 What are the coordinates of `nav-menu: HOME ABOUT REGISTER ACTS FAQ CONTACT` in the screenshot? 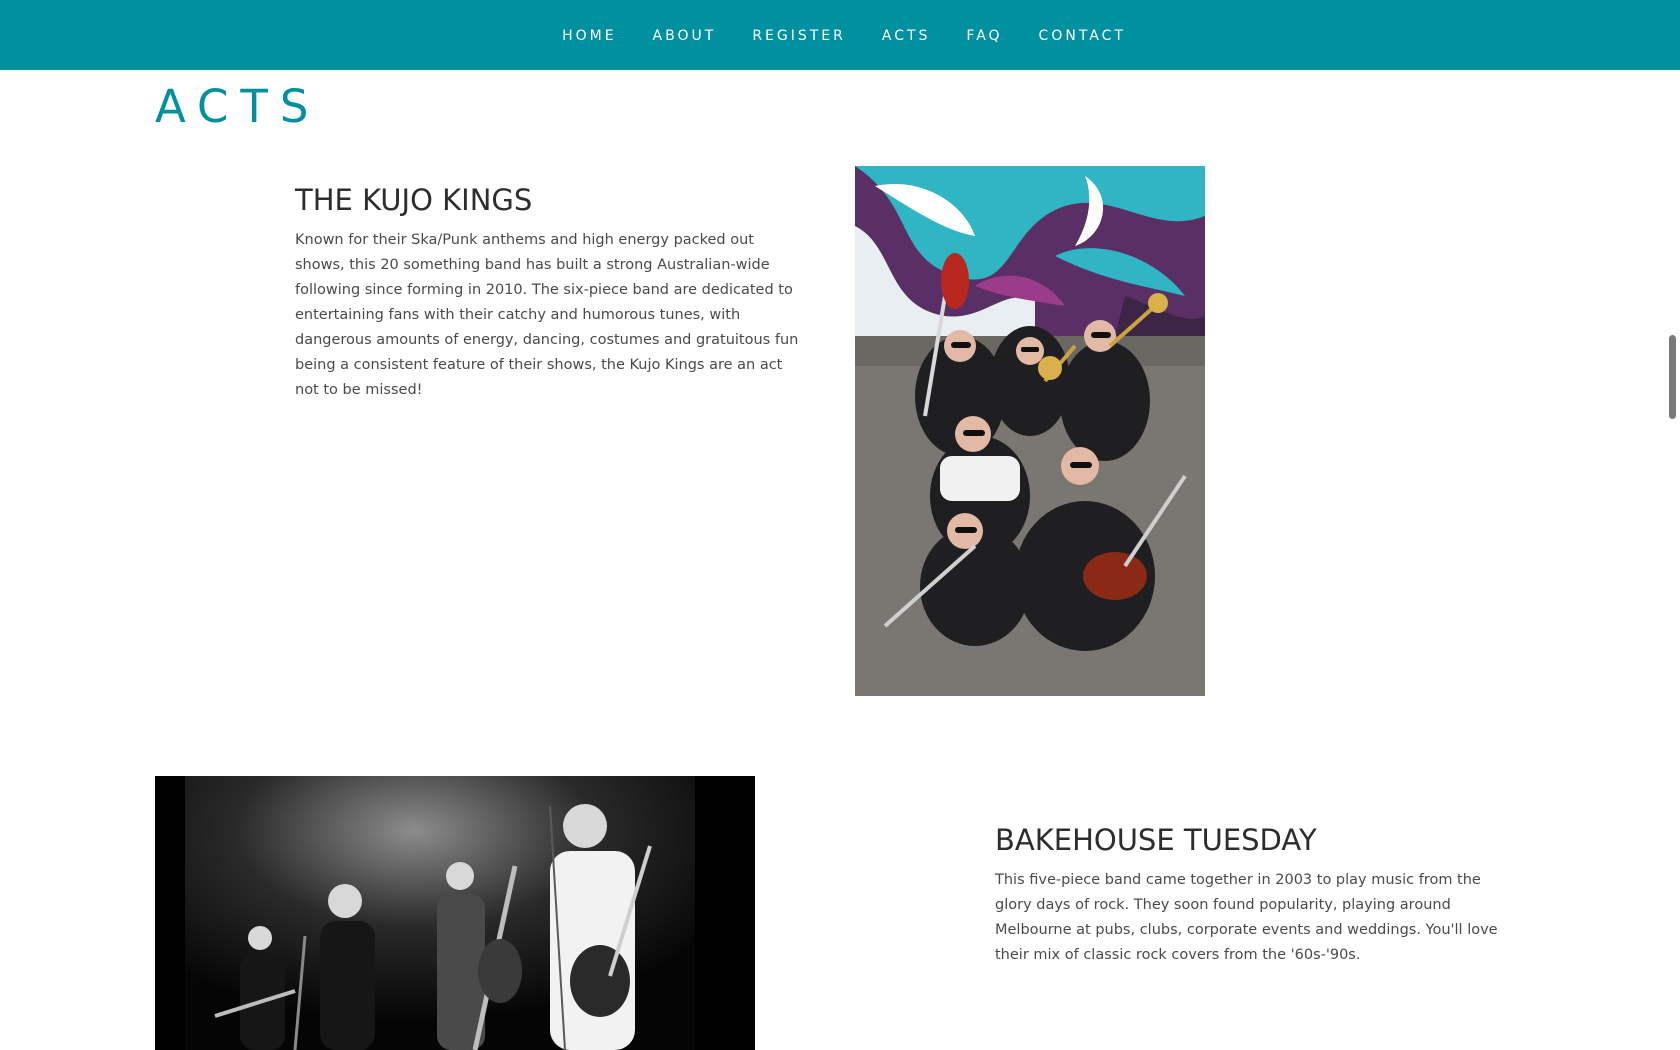 It's located at (840, 34).